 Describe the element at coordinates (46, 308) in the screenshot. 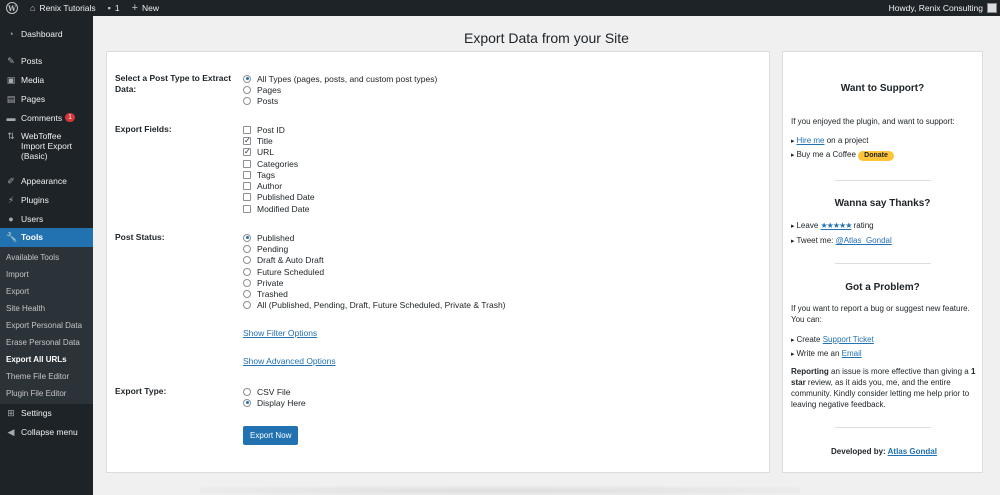

I see `submenu-site-health: Site Health` at that location.